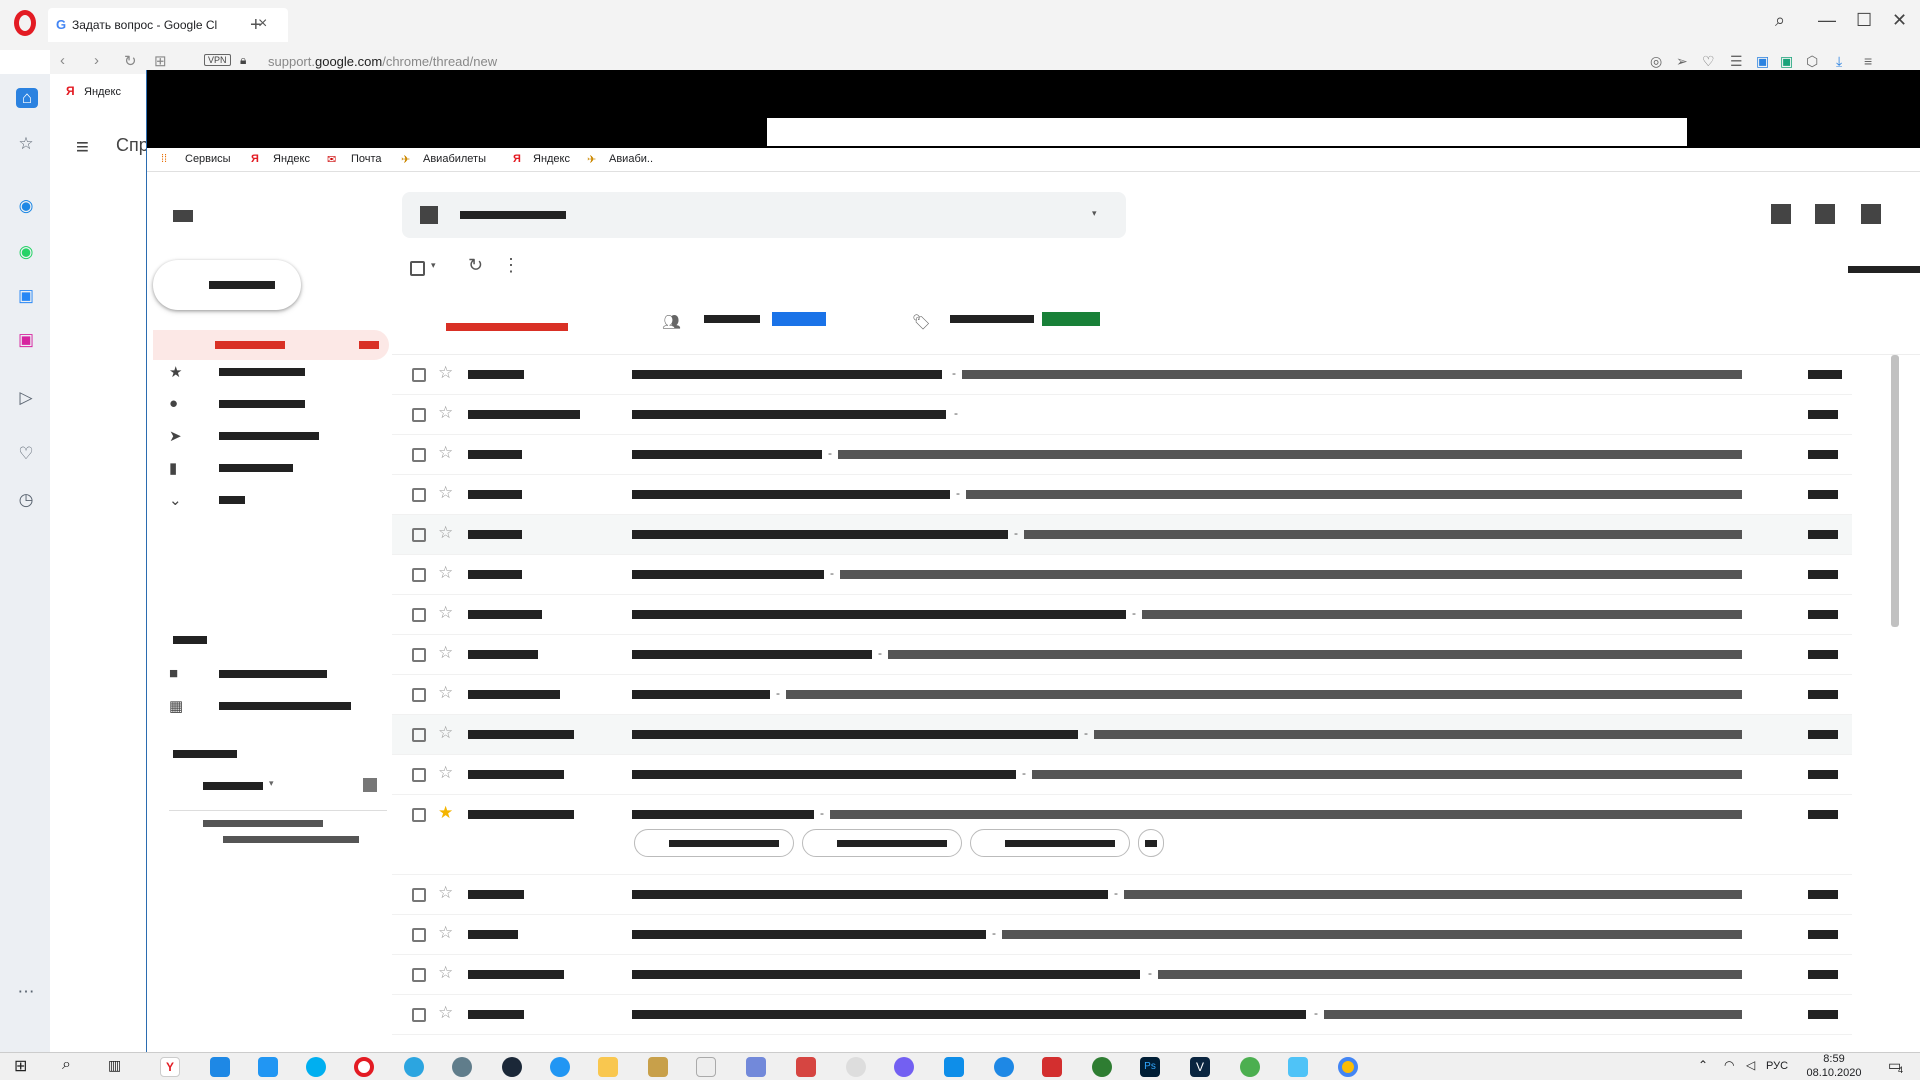 The height and width of the screenshot is (1080, 1920). What do you see at coordinates (370, 785) in the screenshot?
I see `add-contact-icon` at bounding box center [370, 785].